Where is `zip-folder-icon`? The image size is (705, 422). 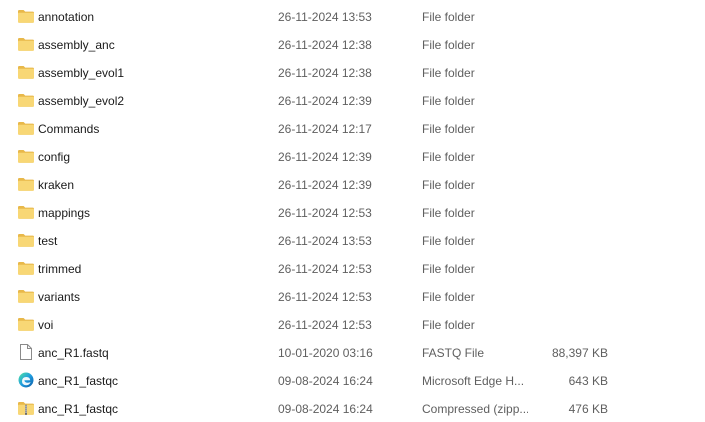
zip-folder-icon is located at coordinates (26, 408).